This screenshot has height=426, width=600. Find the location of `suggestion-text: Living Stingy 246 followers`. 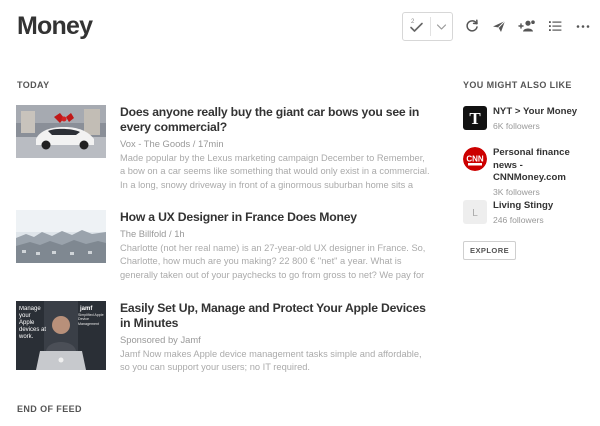

suggestion-text: Living Stingy 246 followers is located at coordinates (543, 213).